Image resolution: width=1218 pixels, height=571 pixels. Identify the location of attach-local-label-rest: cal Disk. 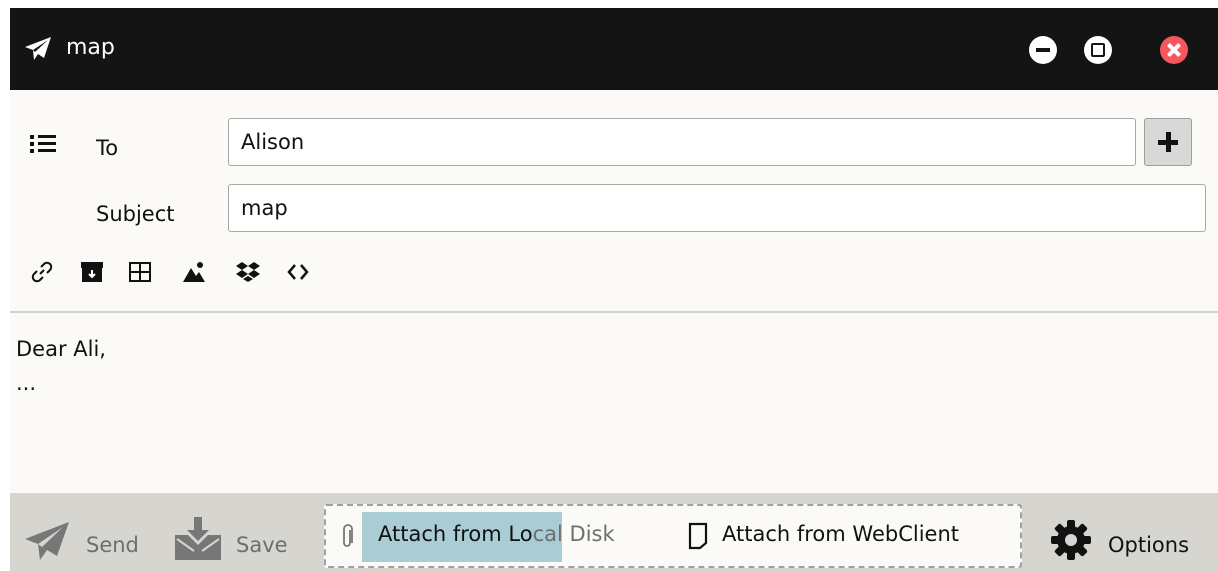
(573, 534).